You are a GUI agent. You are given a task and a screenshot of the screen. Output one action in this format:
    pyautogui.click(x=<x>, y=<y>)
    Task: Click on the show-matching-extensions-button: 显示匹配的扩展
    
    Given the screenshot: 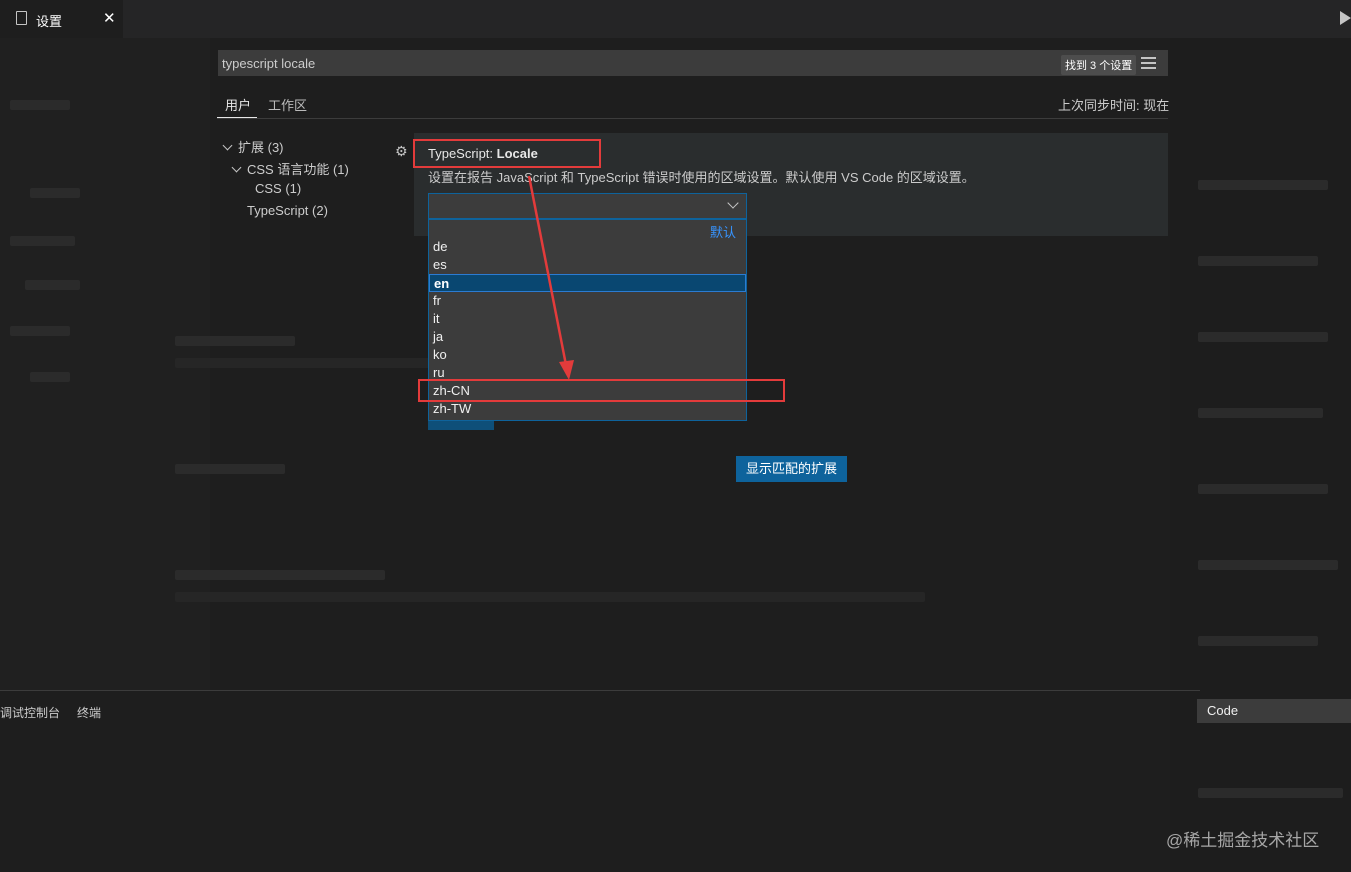 What is the action you would take?
    pyautogui.click(x=791, y=469)
    